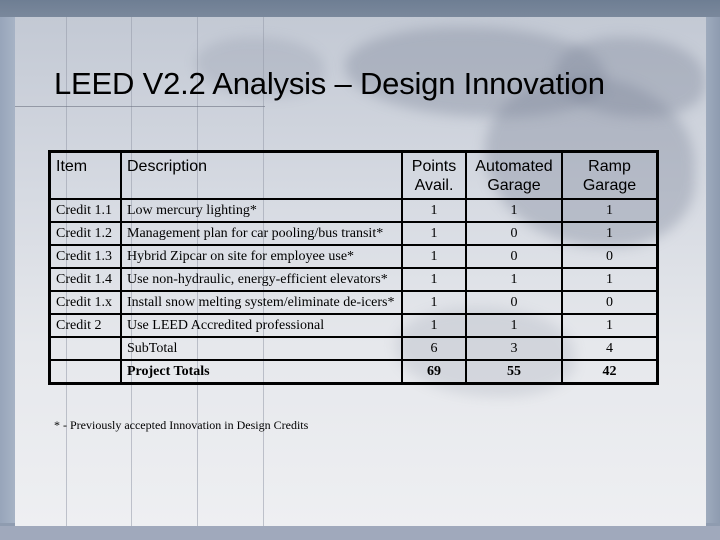  I want to click on header-item: Item, so click(85, 175).